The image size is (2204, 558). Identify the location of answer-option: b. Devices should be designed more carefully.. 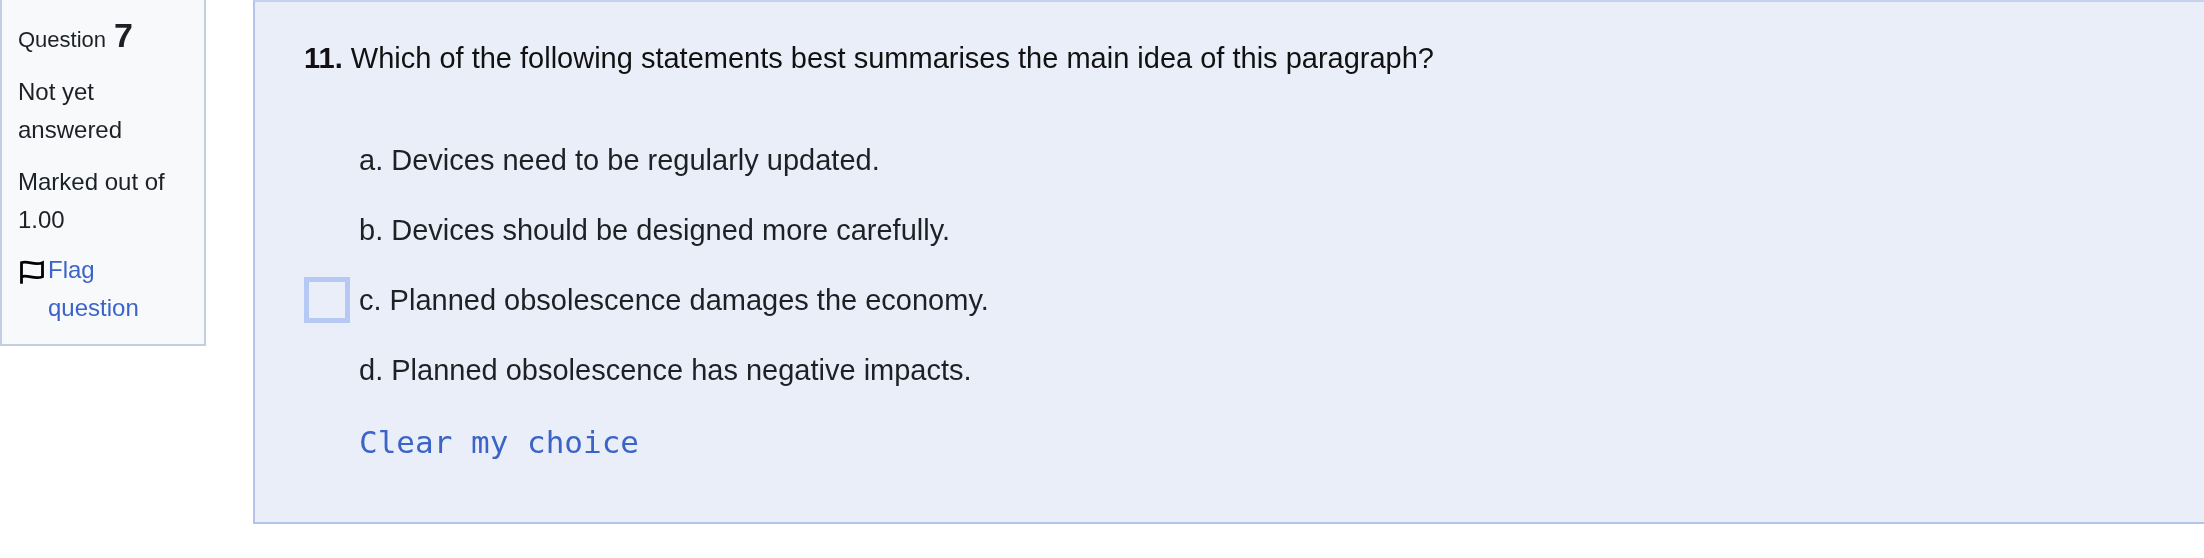
(655, 230).